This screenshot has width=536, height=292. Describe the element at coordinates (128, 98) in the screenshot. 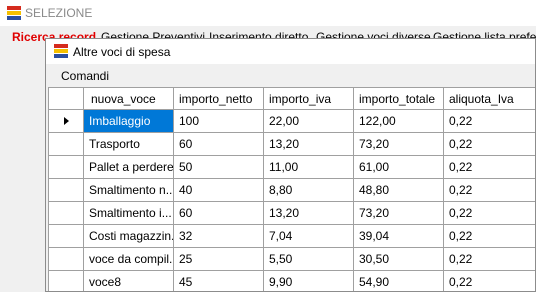

I see `column-header-nuova-voce: nuova_voce` at that location.